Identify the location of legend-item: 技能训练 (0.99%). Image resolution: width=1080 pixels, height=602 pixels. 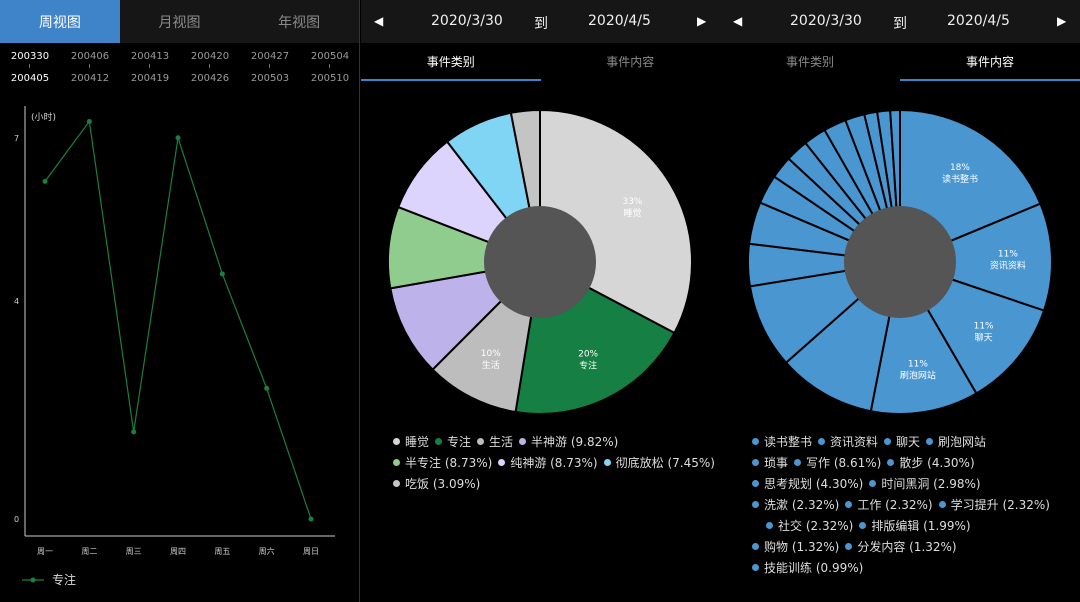
(807, 568).